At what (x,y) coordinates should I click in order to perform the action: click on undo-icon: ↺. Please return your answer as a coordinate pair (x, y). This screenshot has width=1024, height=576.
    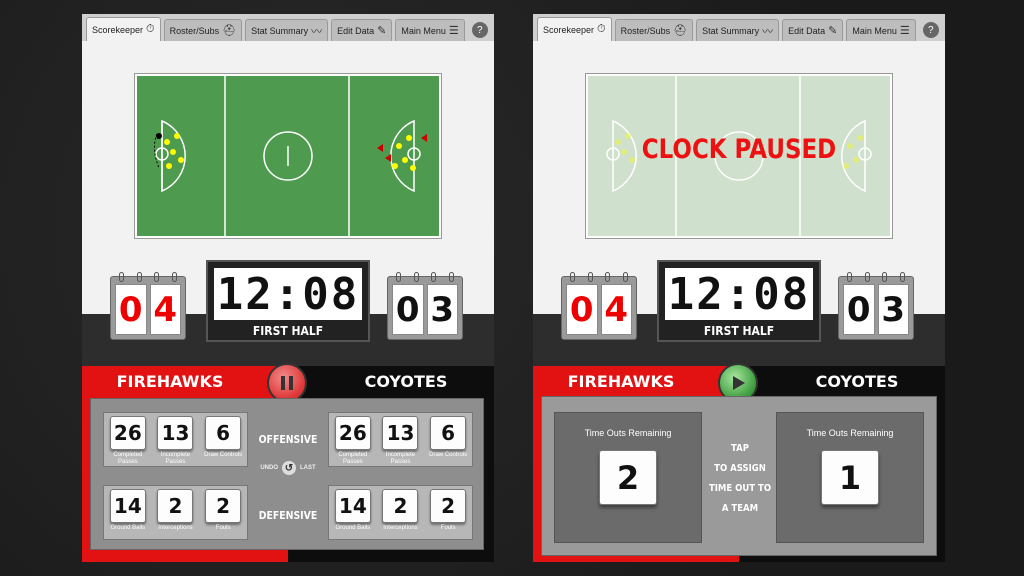
    Looking at the image, I should click on (289, 468).